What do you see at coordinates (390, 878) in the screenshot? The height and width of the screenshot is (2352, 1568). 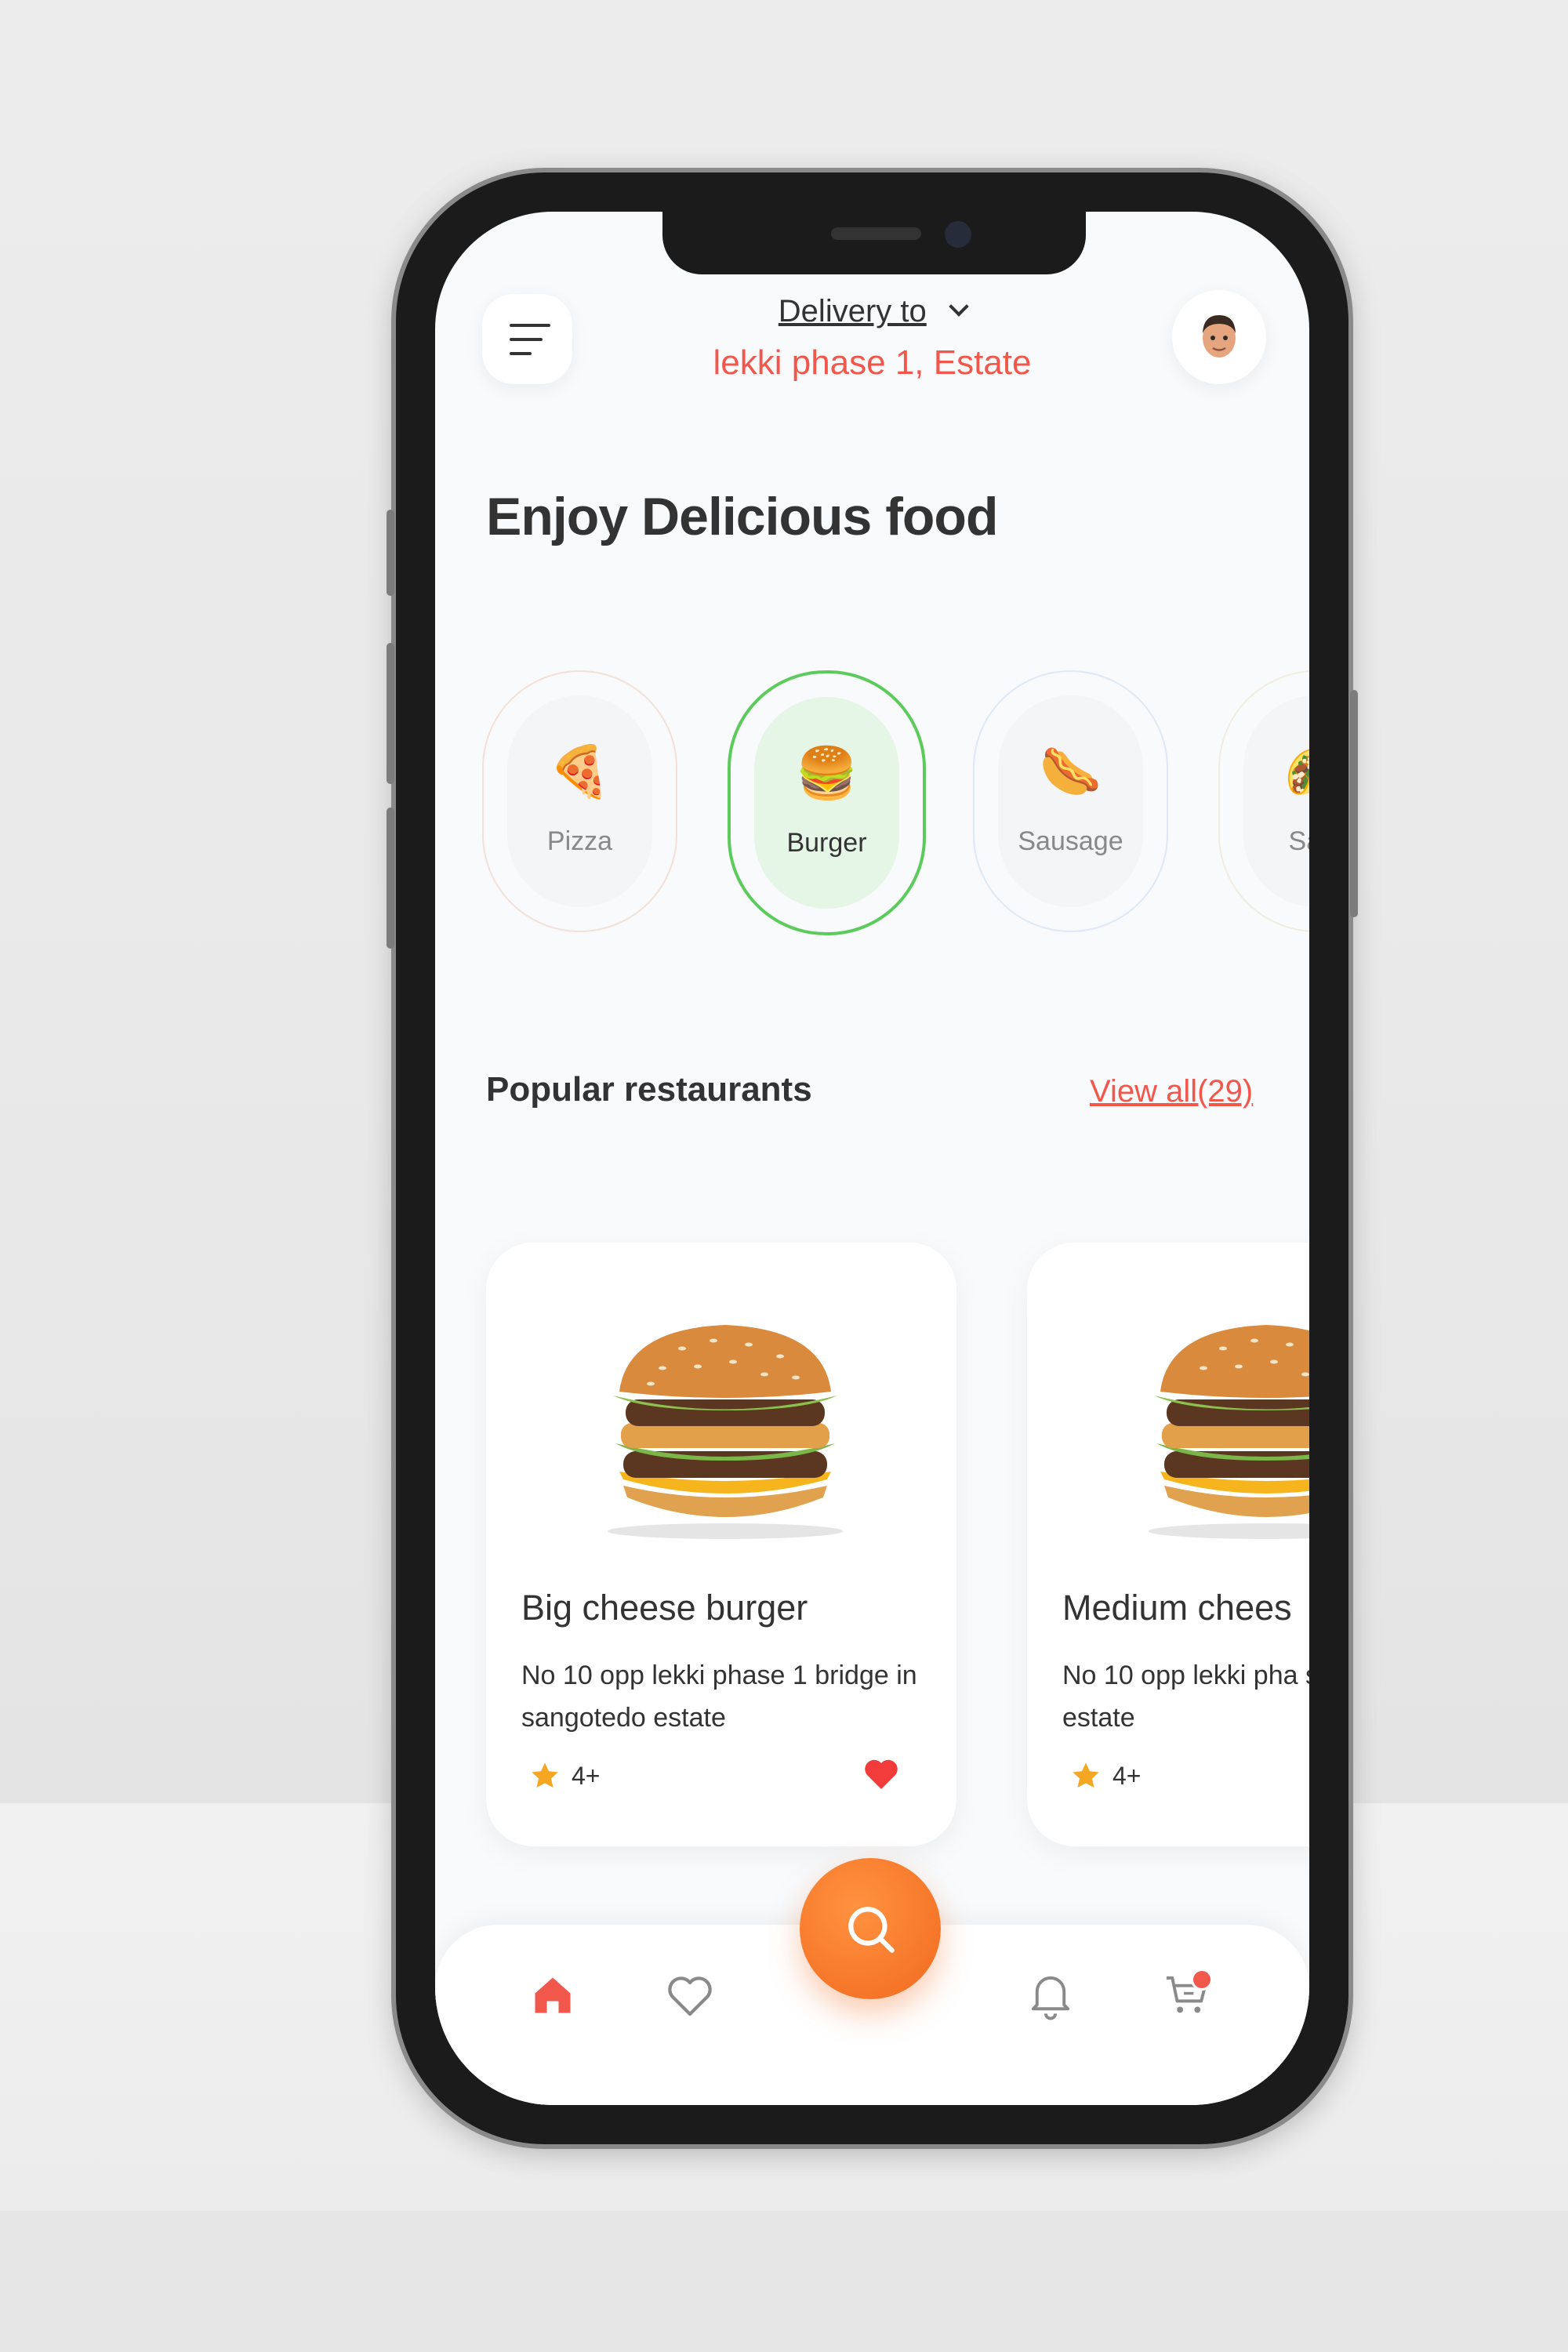 I see `volume-down-button` at bounding box center [390, 878].